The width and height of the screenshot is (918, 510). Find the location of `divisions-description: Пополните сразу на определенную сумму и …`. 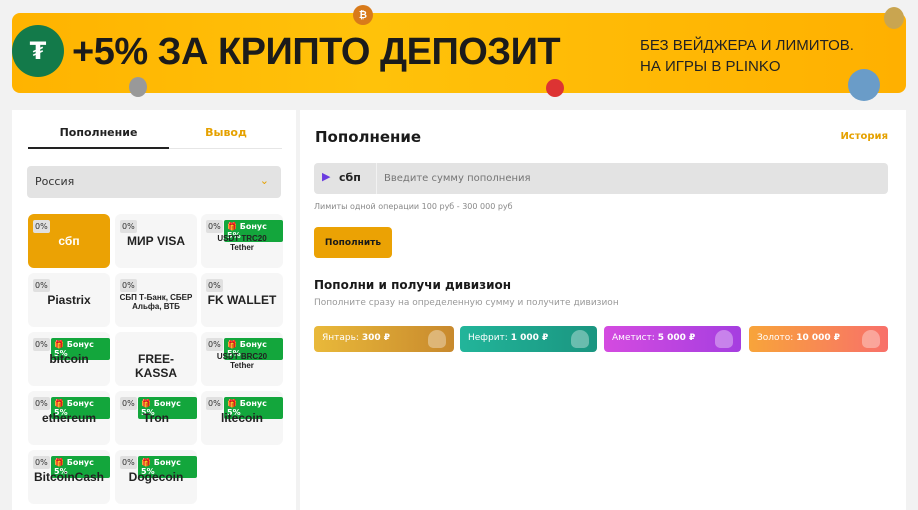

divisions-description: Пополните сразу на определенную сумму и … is located at coordinates (466, 303).